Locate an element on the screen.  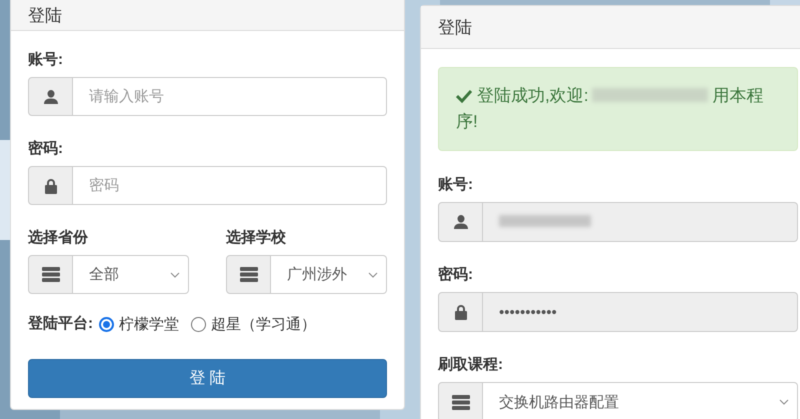
field-label: 选择省份 is located at coordinates (58, 238).